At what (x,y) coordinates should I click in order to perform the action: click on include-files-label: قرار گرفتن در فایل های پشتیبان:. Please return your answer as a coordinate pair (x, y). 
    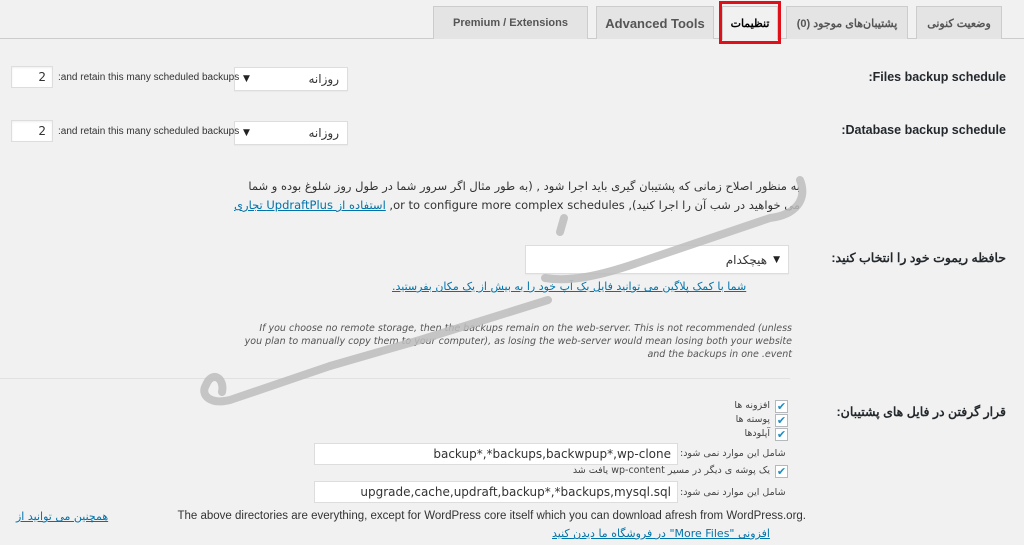
    Looking at the image, I should click on (921, 412).